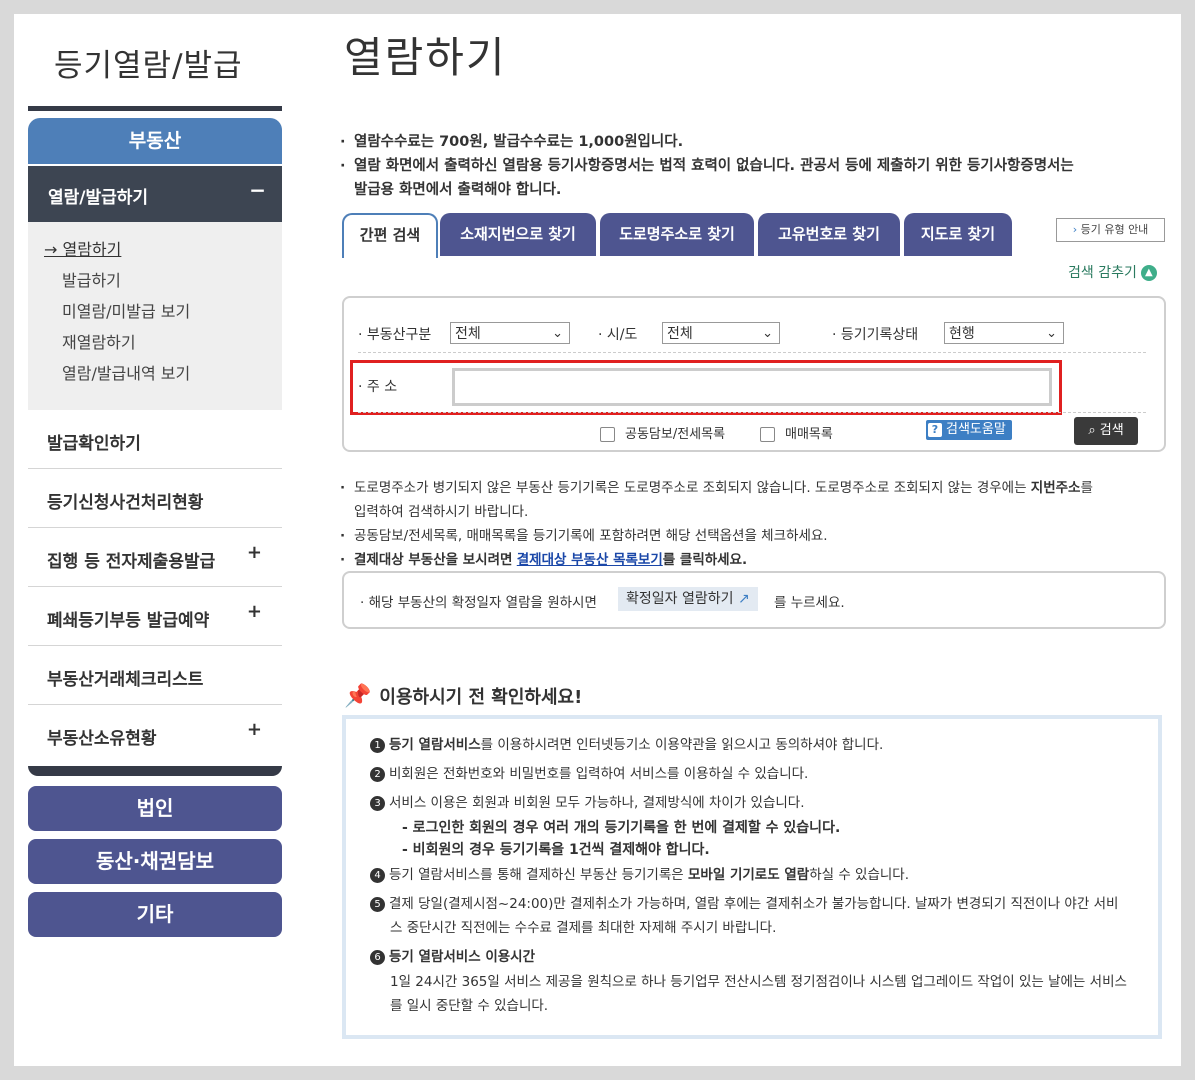 Image resolution: width=1195 pixels, height=1080 pixels. What do you see at coordinates (875, 335) in the screenshot?
I see `record-status-label: · 등기기록상태` at bounding box center [875, 335].